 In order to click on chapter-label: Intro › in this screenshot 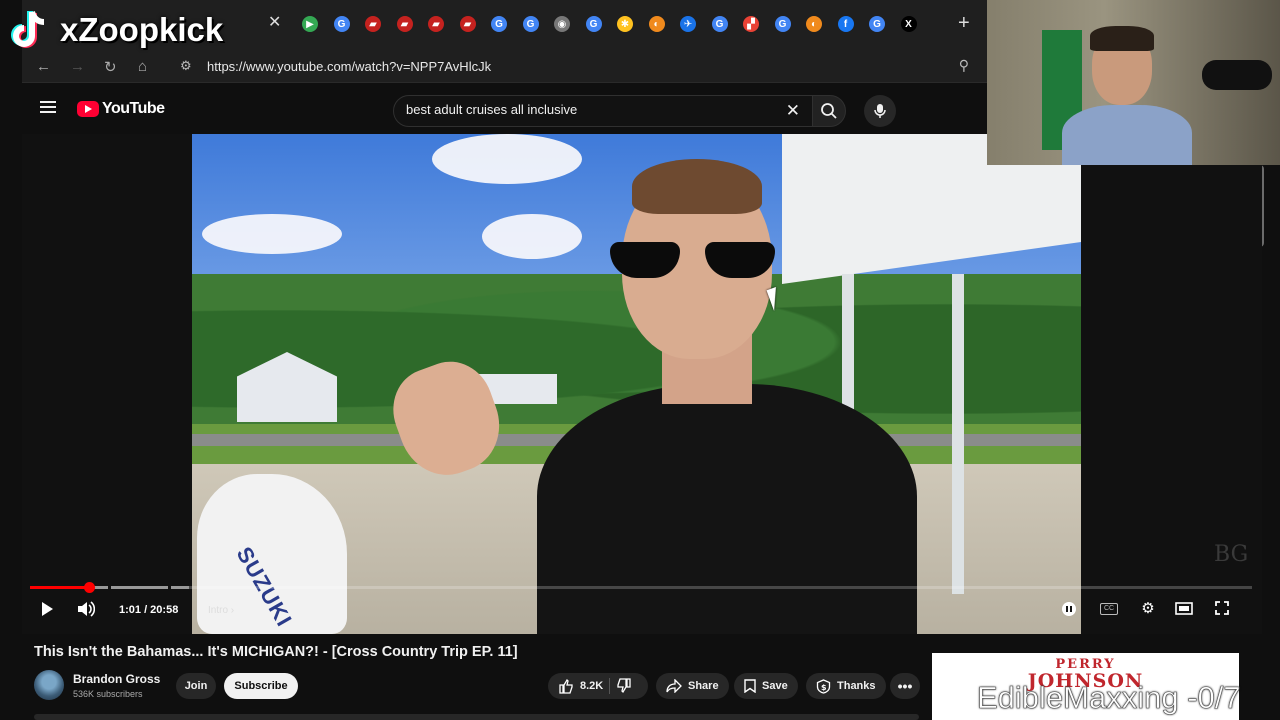, I will do `click(221, 610)`.